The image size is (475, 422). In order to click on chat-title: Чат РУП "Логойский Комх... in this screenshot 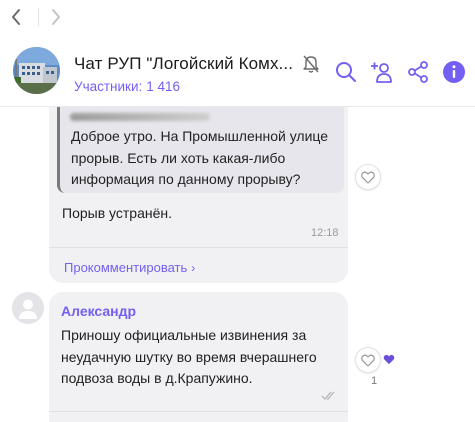, I will do `click(183, 64)`.